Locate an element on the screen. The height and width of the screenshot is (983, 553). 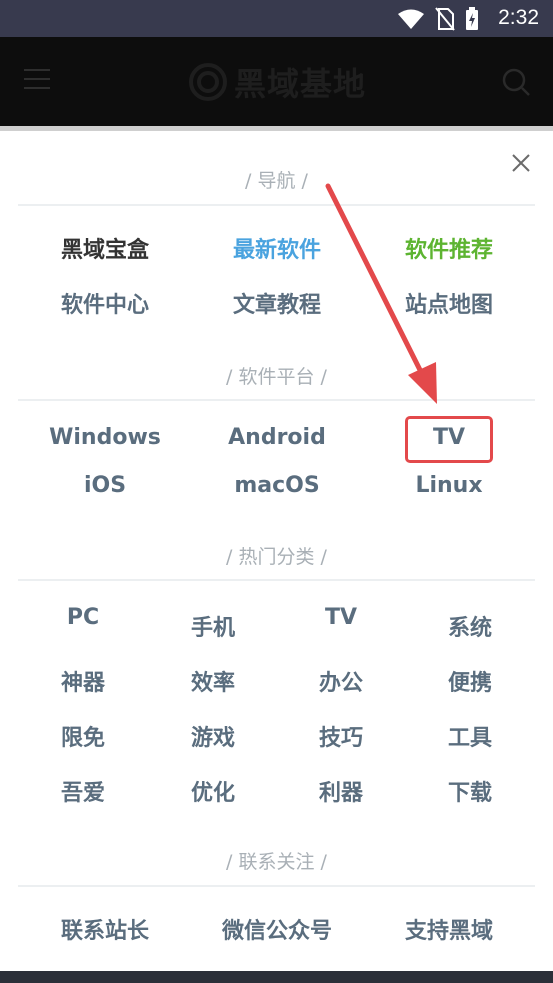
battery-charging-icon is located at coordinates (472, 18).